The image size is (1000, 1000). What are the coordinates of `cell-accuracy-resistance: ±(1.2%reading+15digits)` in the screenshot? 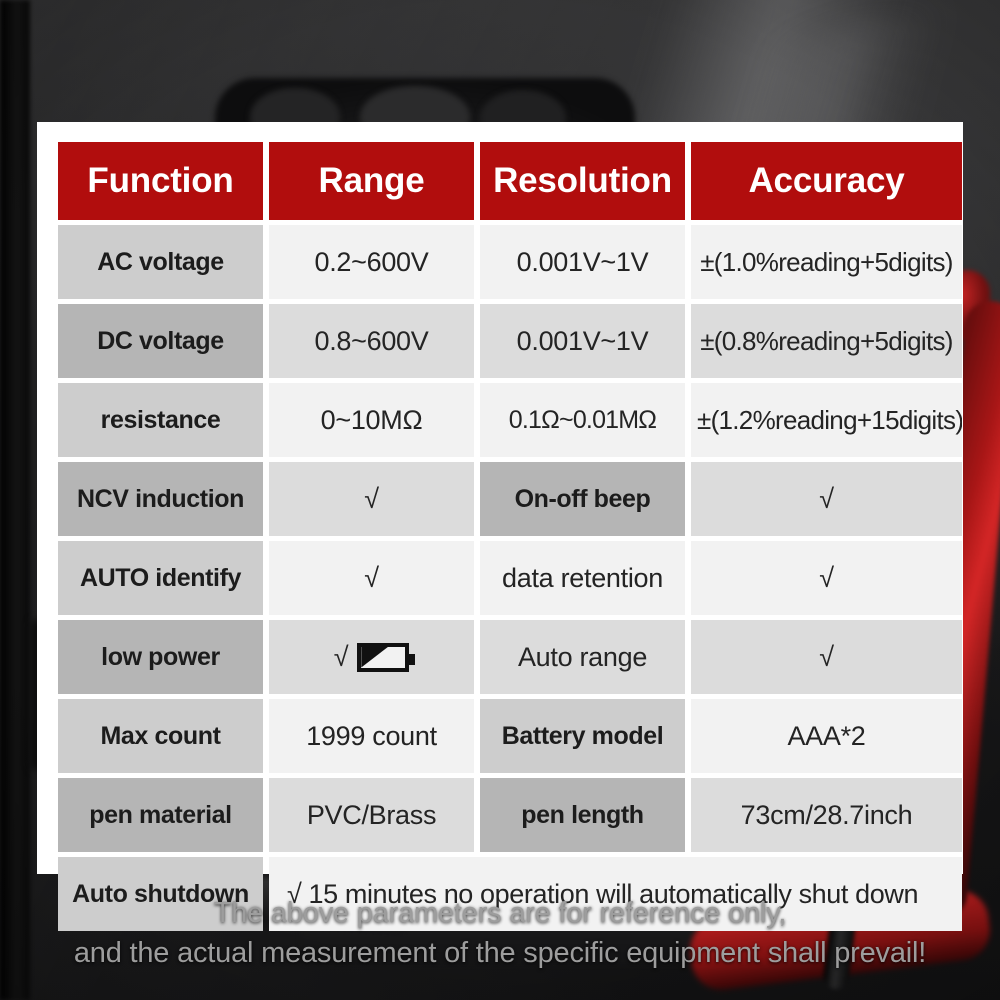 It's located at (826, 420).